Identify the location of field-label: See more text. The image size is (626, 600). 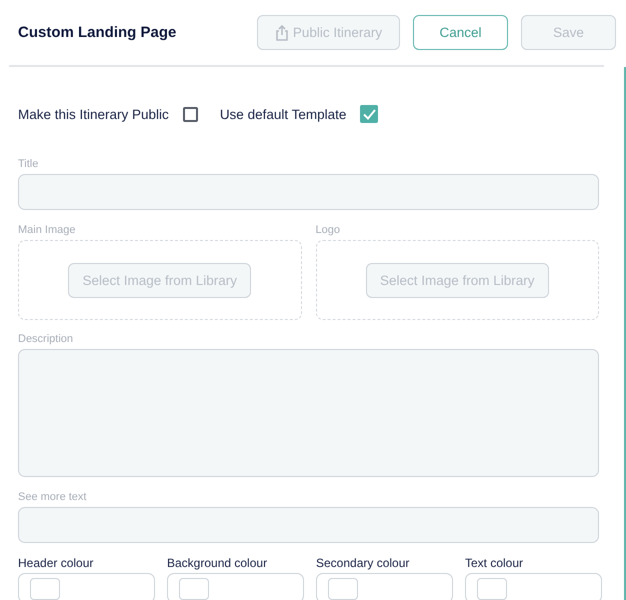
(53, 497).